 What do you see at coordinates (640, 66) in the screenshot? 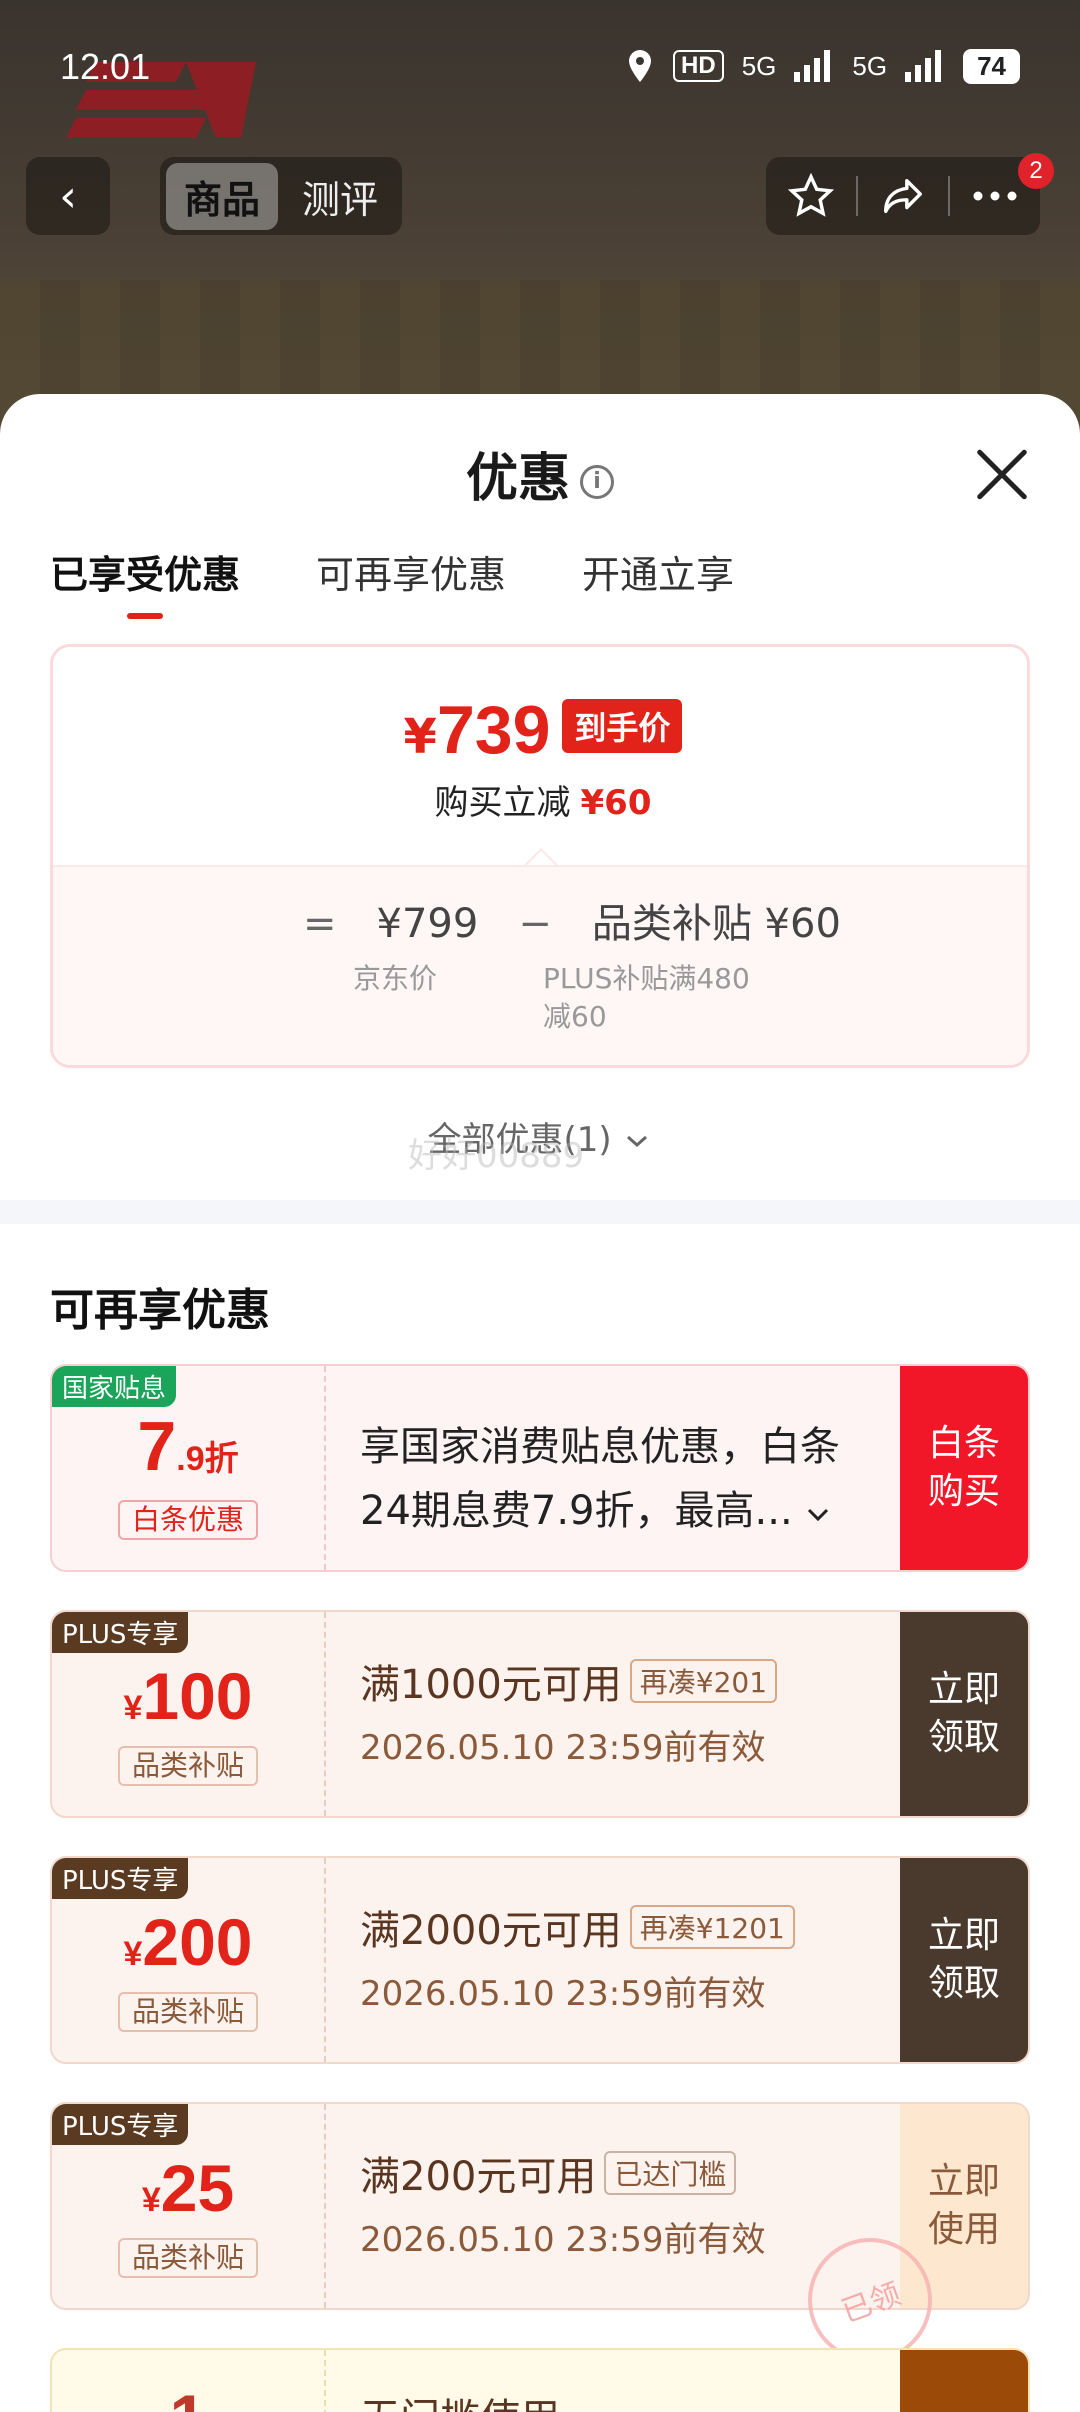
I see `location-icon` at bounding box center [640, 66].